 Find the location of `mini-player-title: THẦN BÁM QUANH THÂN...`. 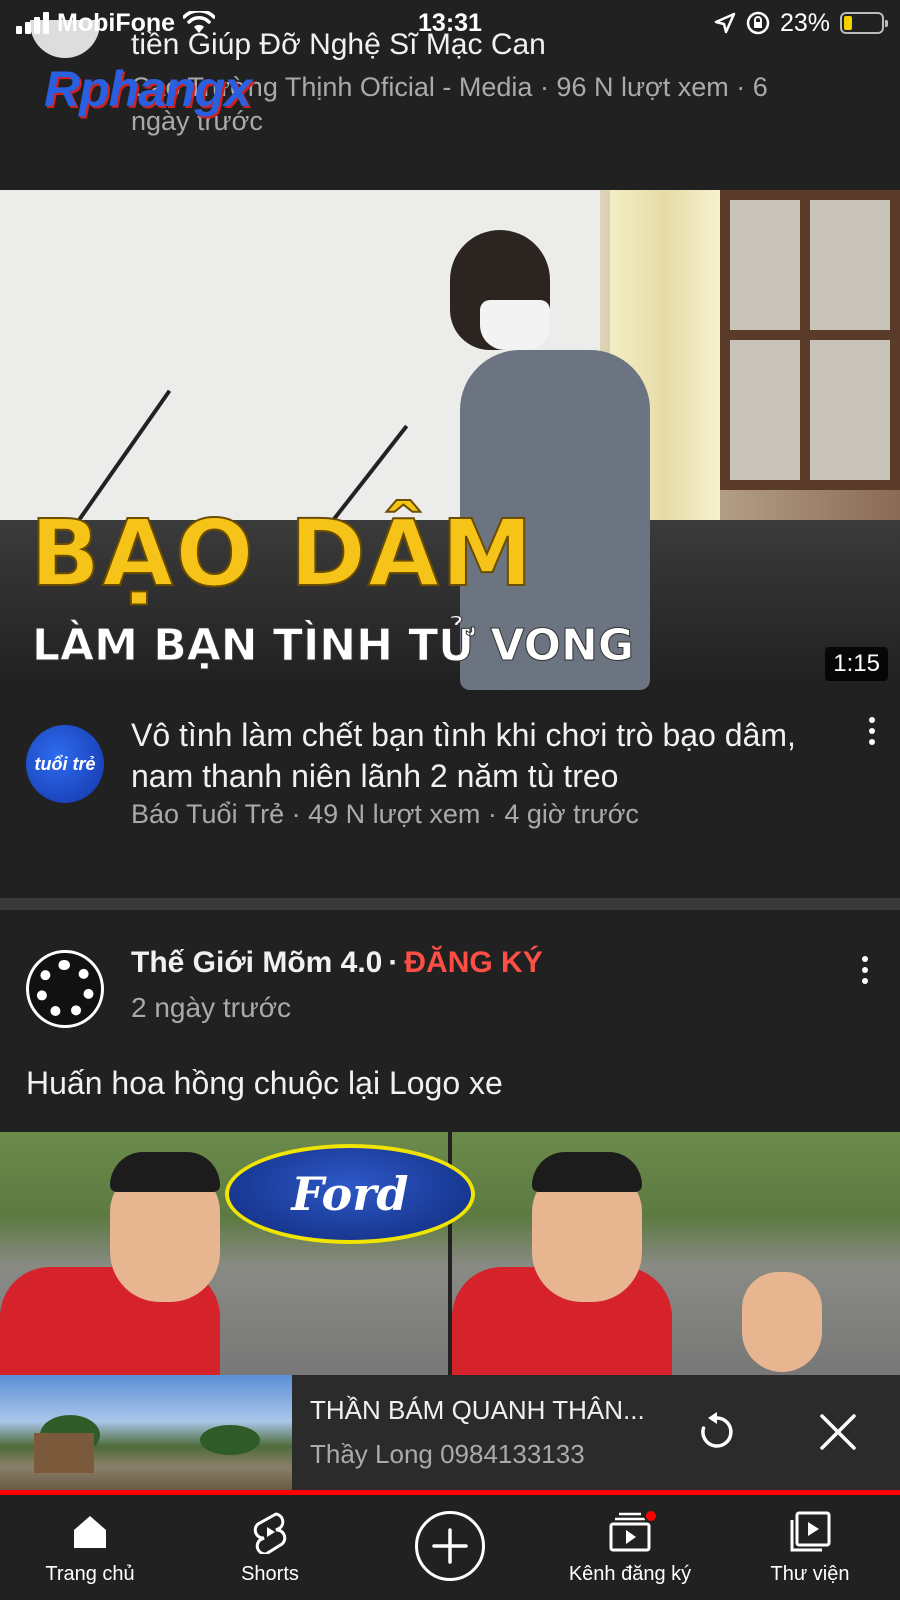

mini-player-title: THẦN BÁM QUANH THÂN... is located at coordinates (490, 1410).